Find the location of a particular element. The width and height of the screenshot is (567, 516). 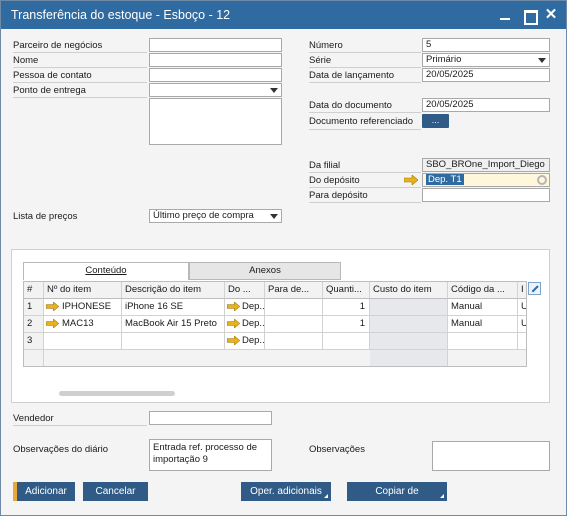

code-cell is located at coordinates (483, 341).